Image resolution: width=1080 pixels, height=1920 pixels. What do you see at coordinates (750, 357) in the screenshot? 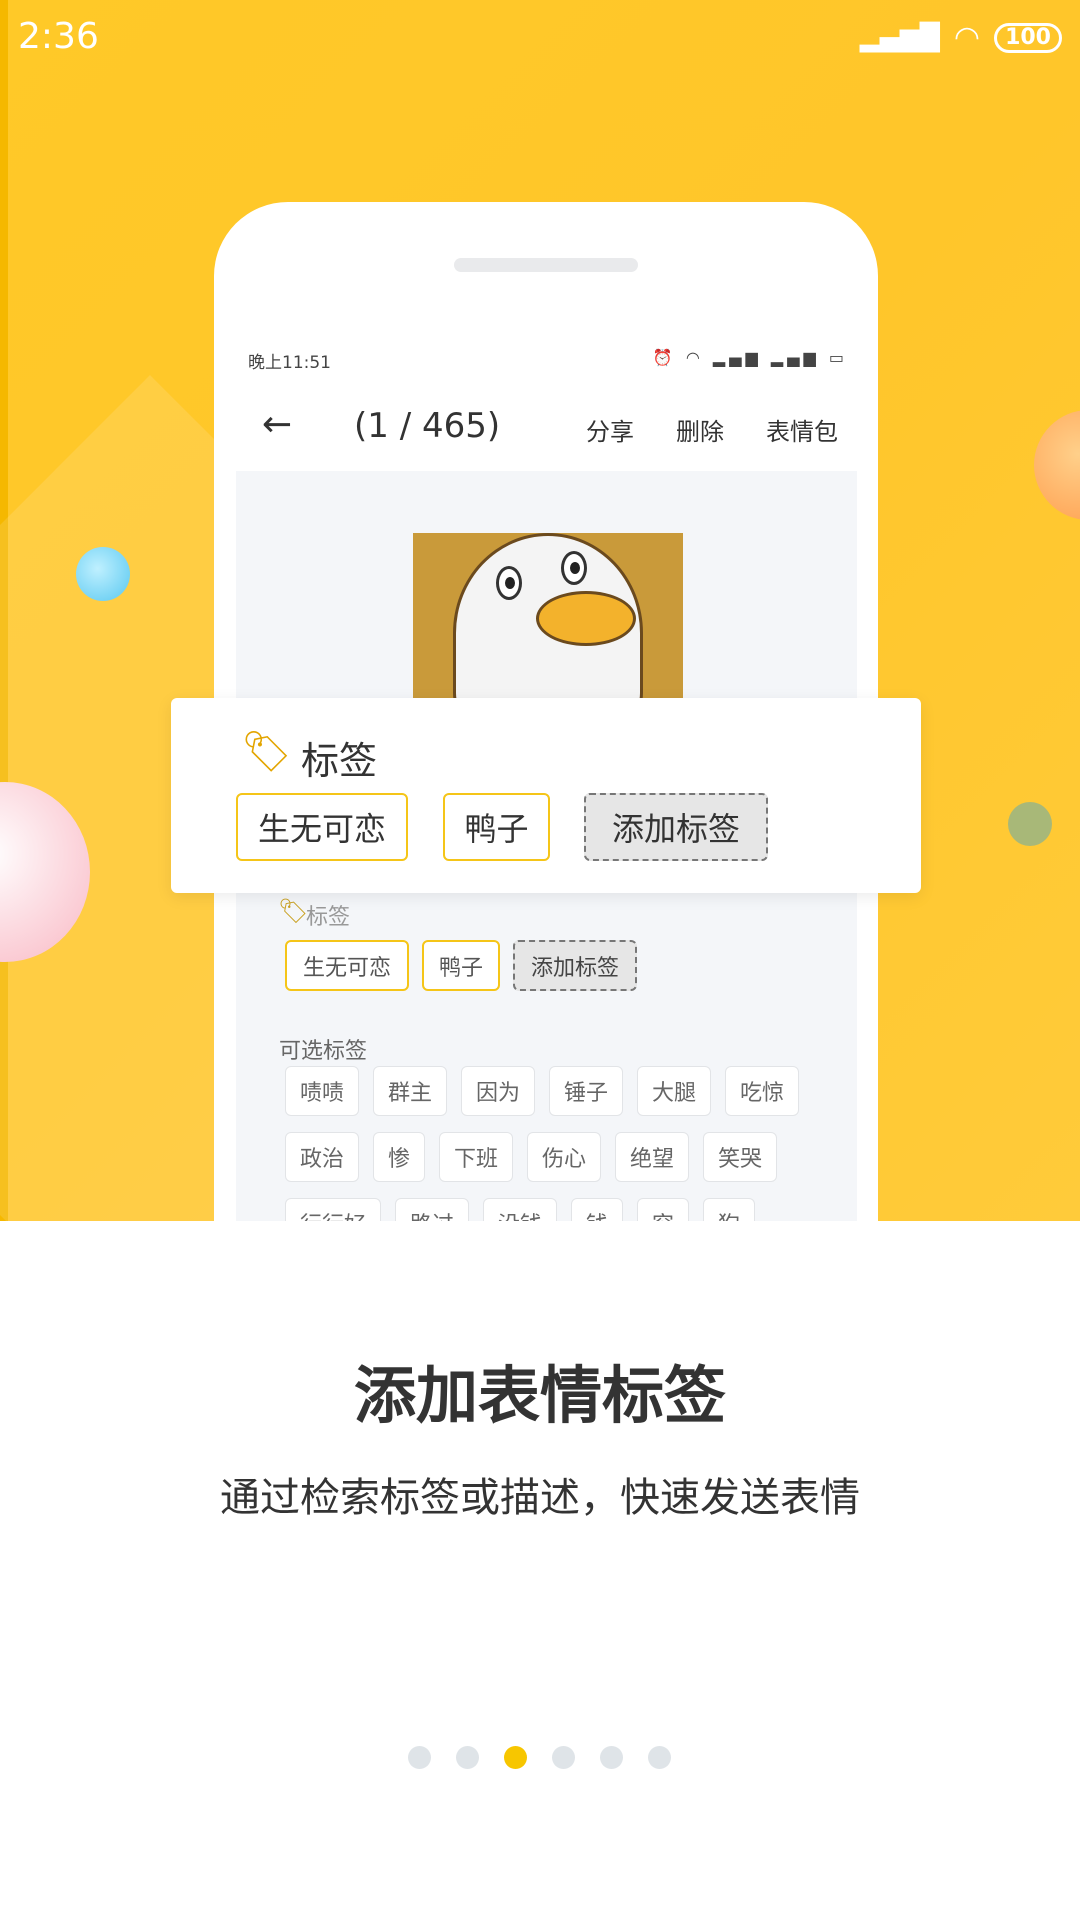
I see `inner-status-icons: ⏰ ◠ ▂▄▆ ▂▄▆ ▭` at bounding box center [750, 357].